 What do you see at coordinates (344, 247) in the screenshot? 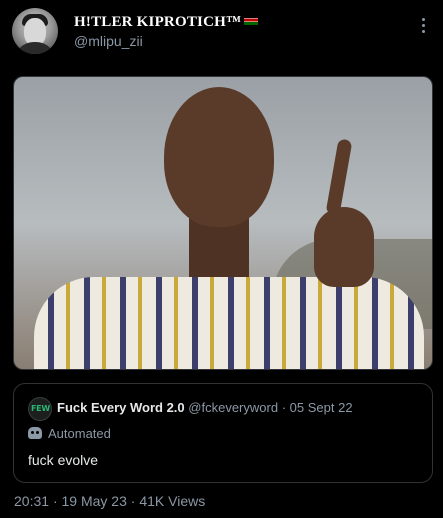
I see `photo-hand-shape` at bounding box center [344, 247].